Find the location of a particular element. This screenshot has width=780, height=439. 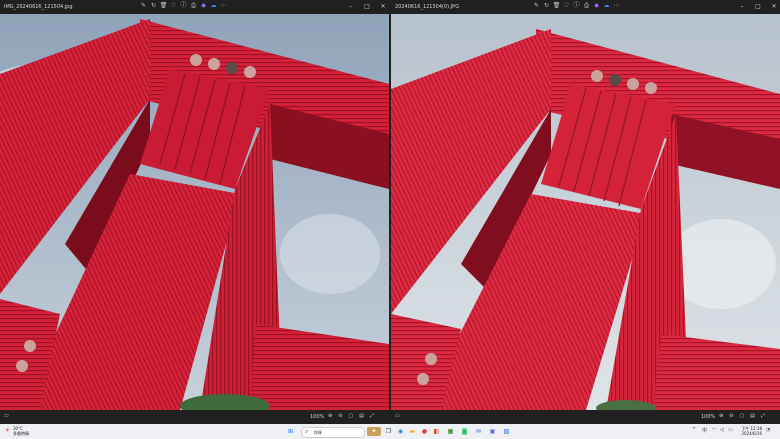

search-box: ⌕ 搜尋 is located at coordinates (333, 432).